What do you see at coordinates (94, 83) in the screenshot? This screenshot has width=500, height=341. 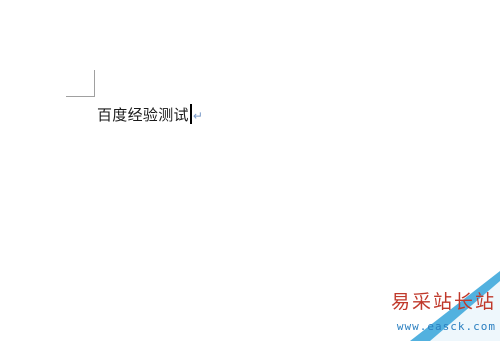 I see `margin-mark-vertical` at bounding box center [94, 83].